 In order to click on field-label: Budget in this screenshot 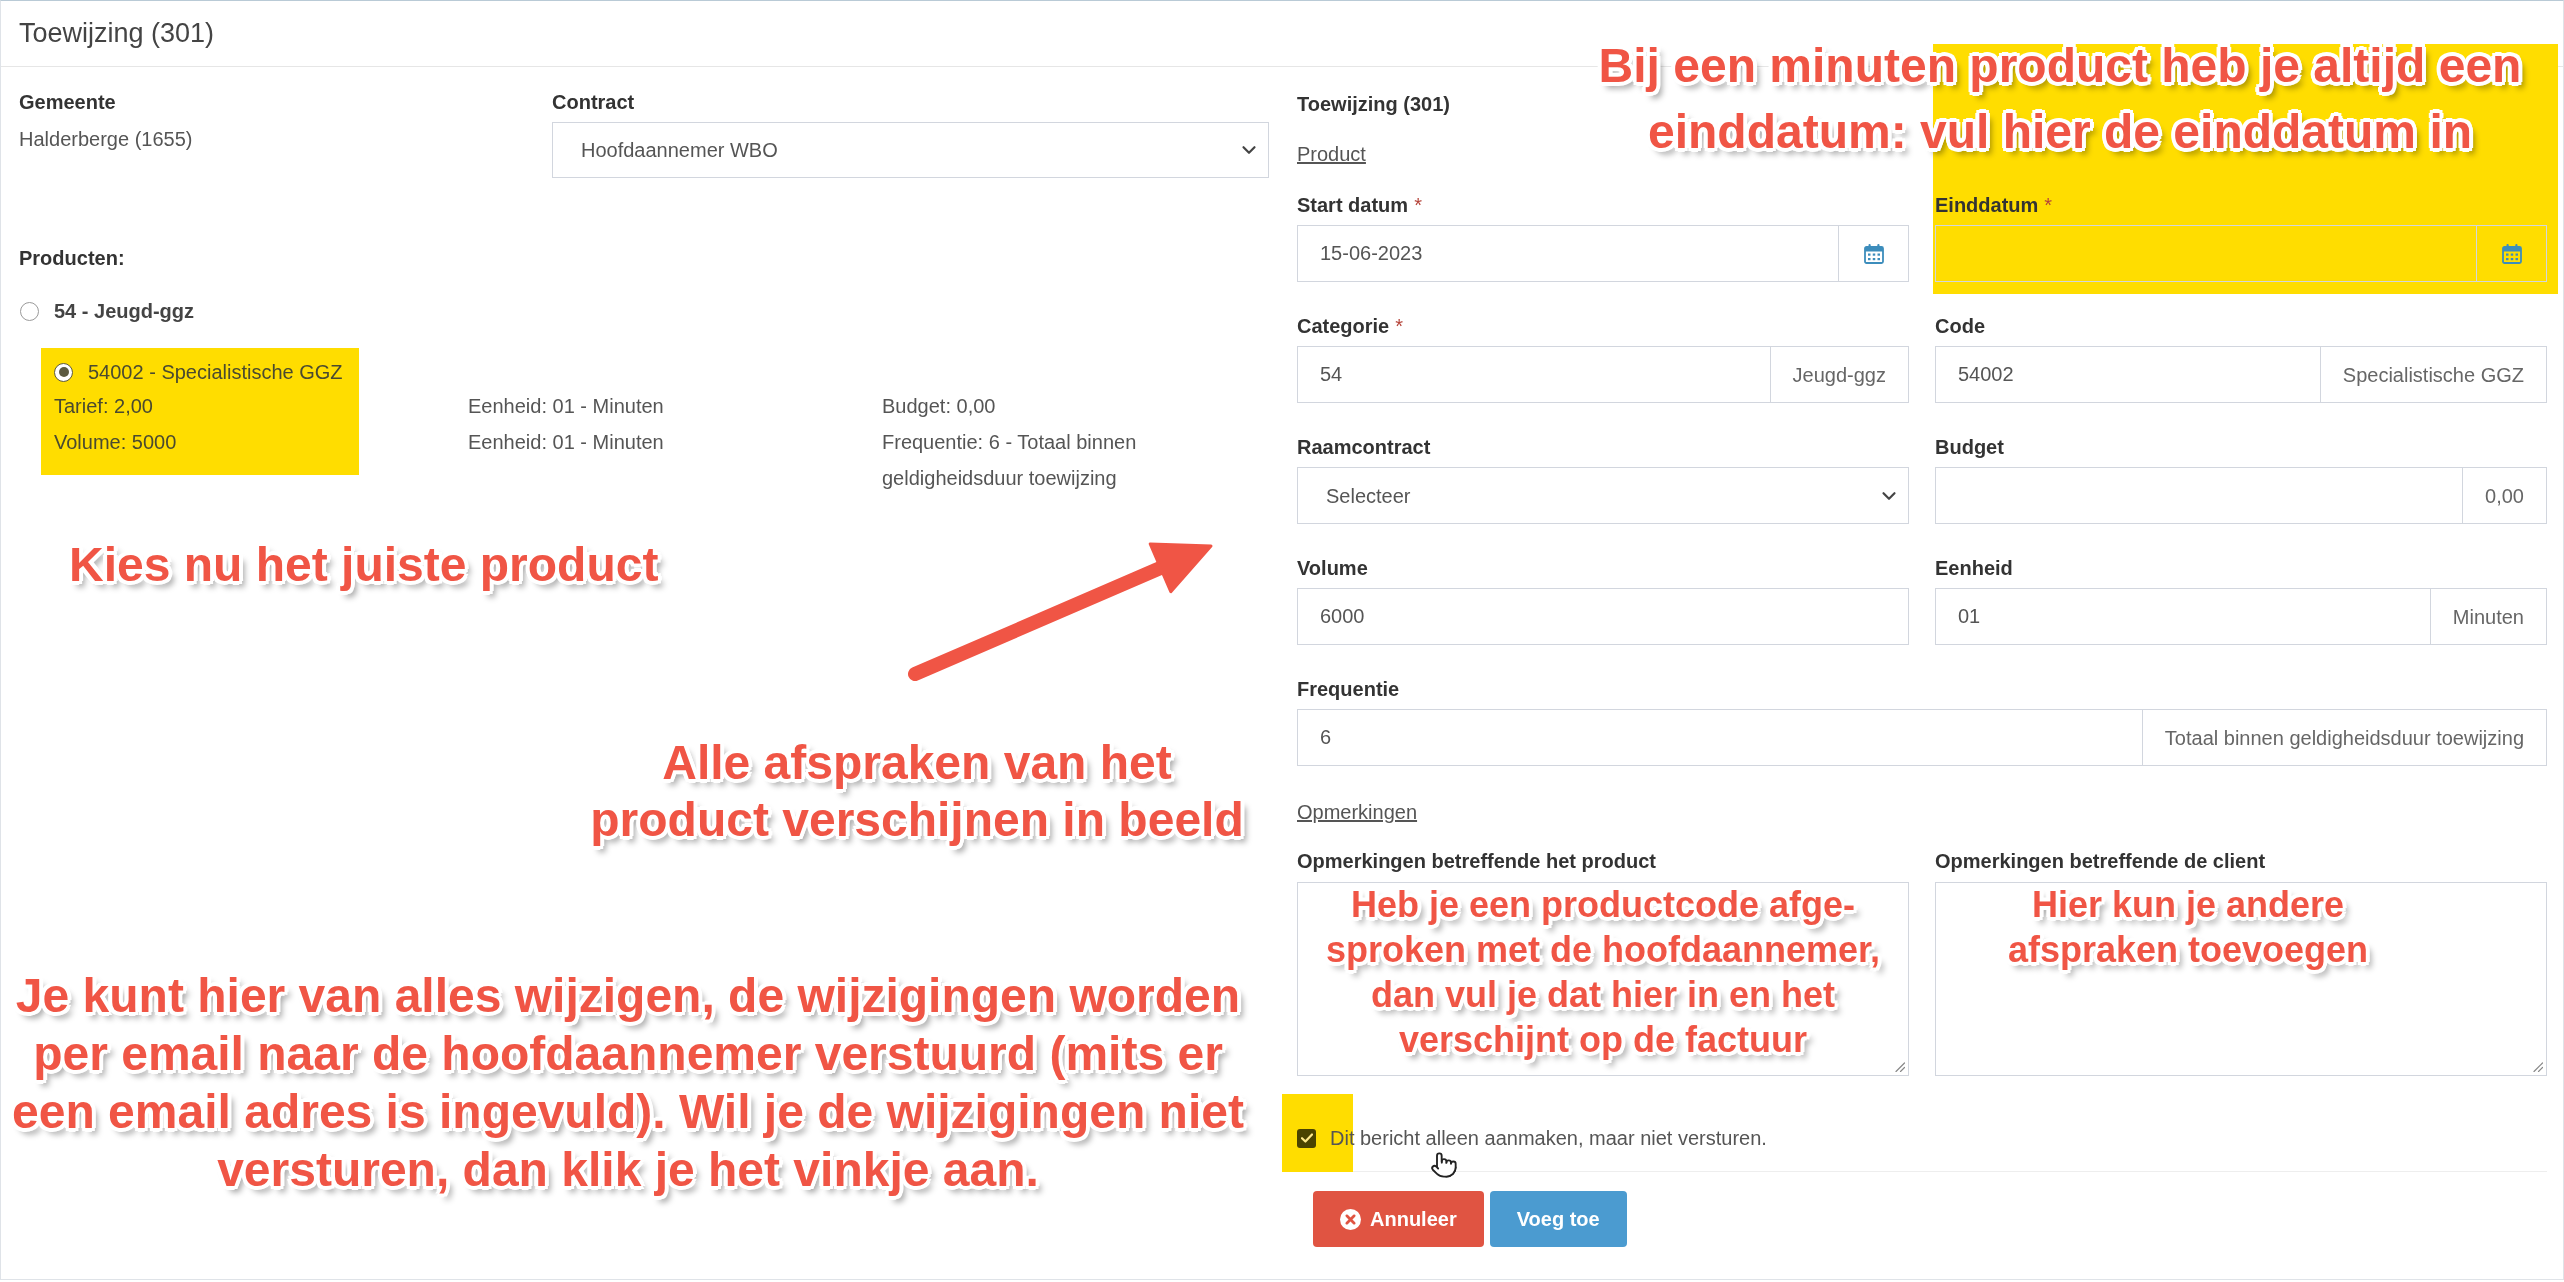, I will do `click(1969, 447)`.